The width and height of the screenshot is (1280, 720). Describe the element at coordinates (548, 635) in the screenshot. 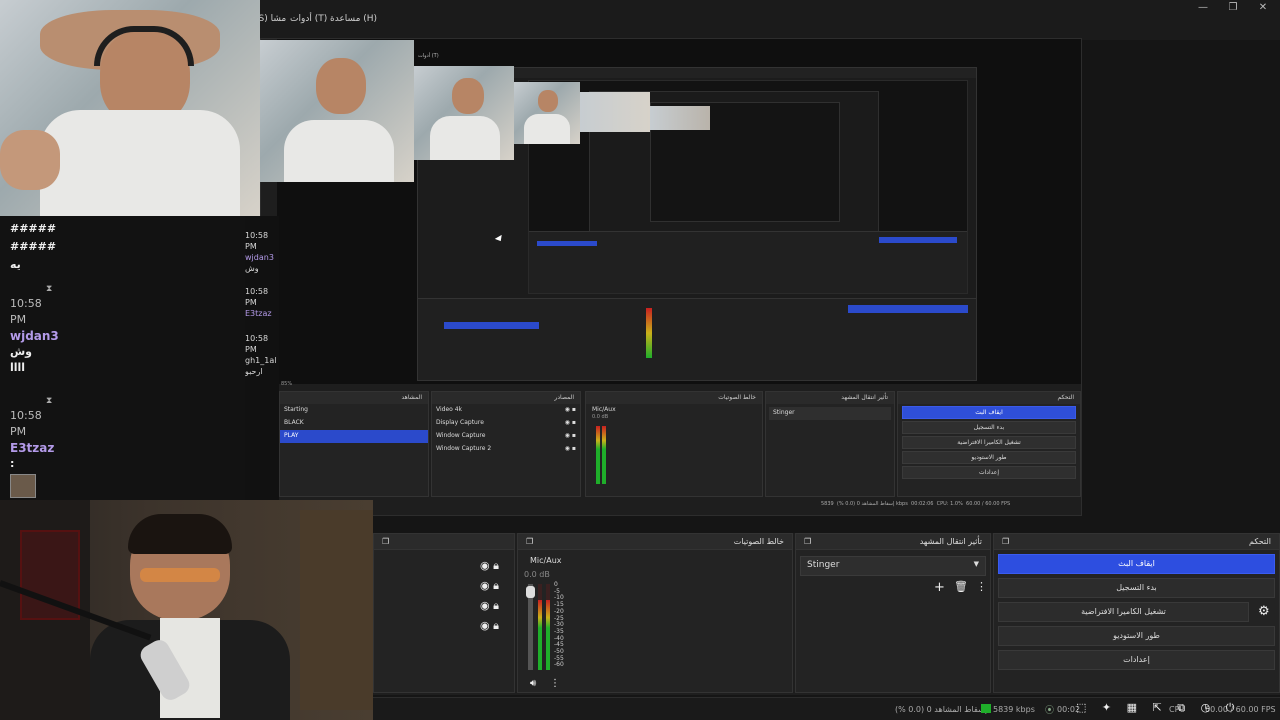

I see `volume-meter-right` at that location.